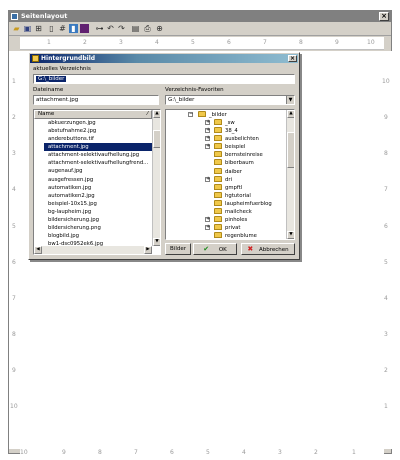  Describe the element at coordinates (230, 100) in the screenshot. I see `favorites-select: G:\_bilder ▼` at that location.